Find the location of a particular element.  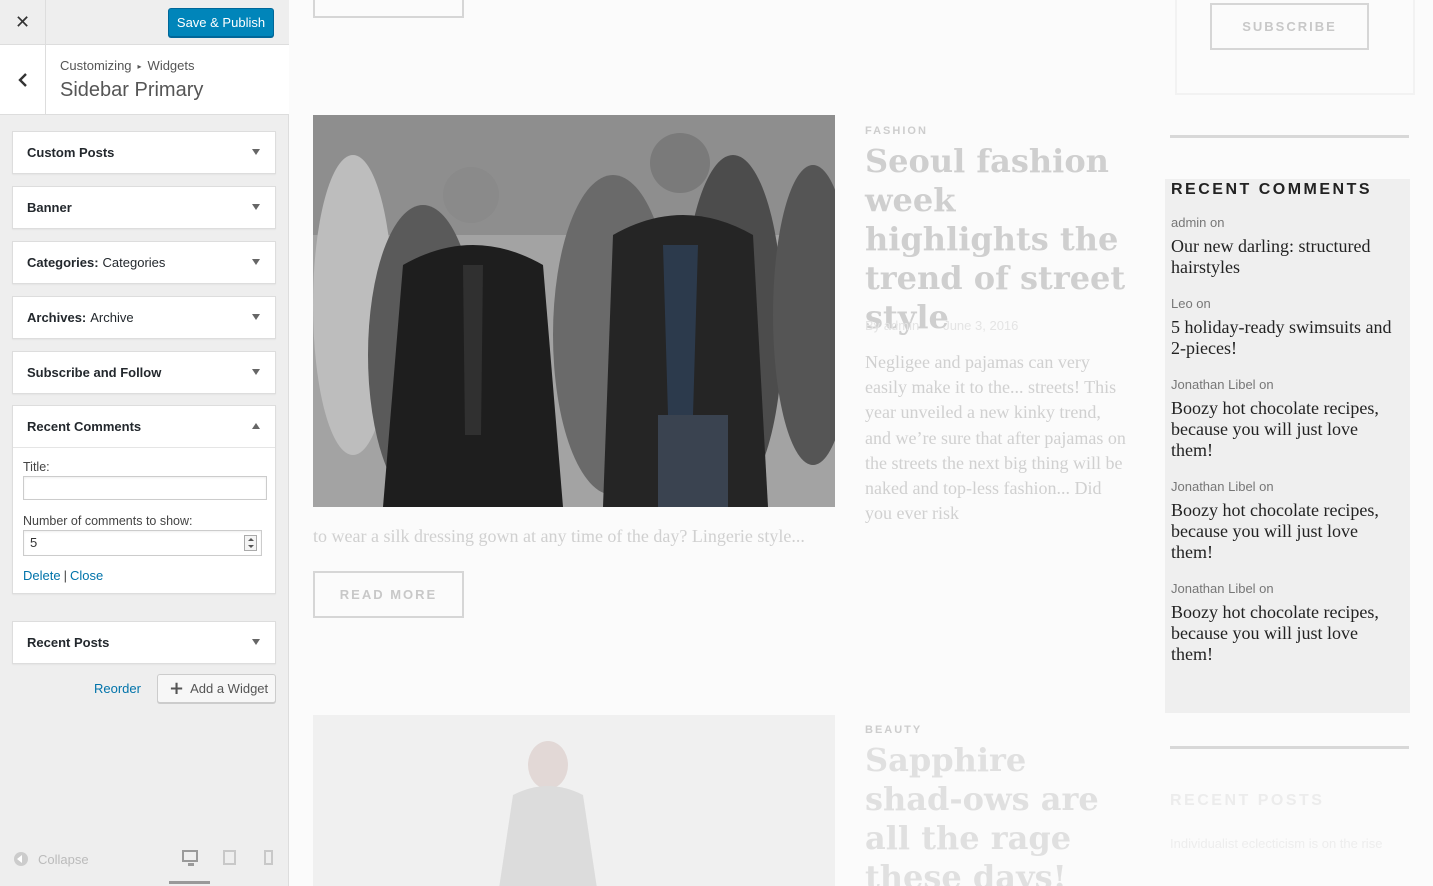

title-label: Title: is located at coordinates (36, 467).